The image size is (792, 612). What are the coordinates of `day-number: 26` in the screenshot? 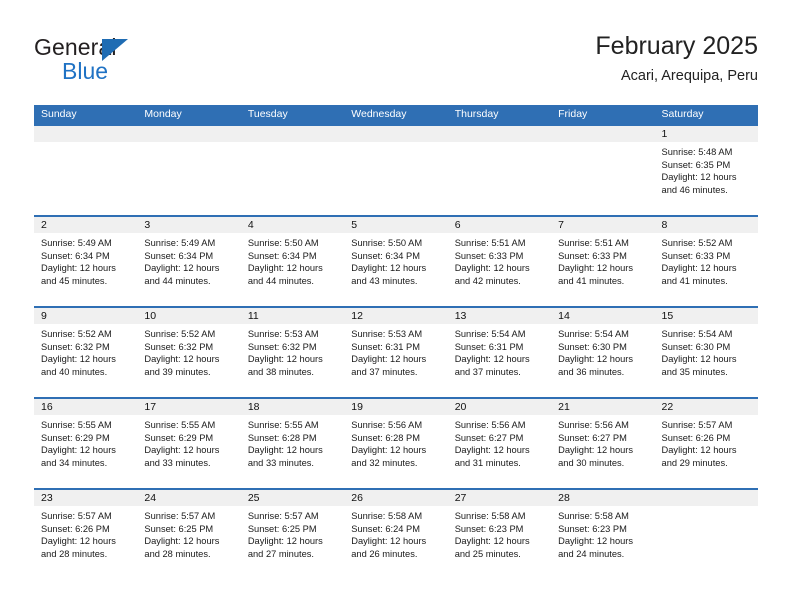 It's located at (357, 498).